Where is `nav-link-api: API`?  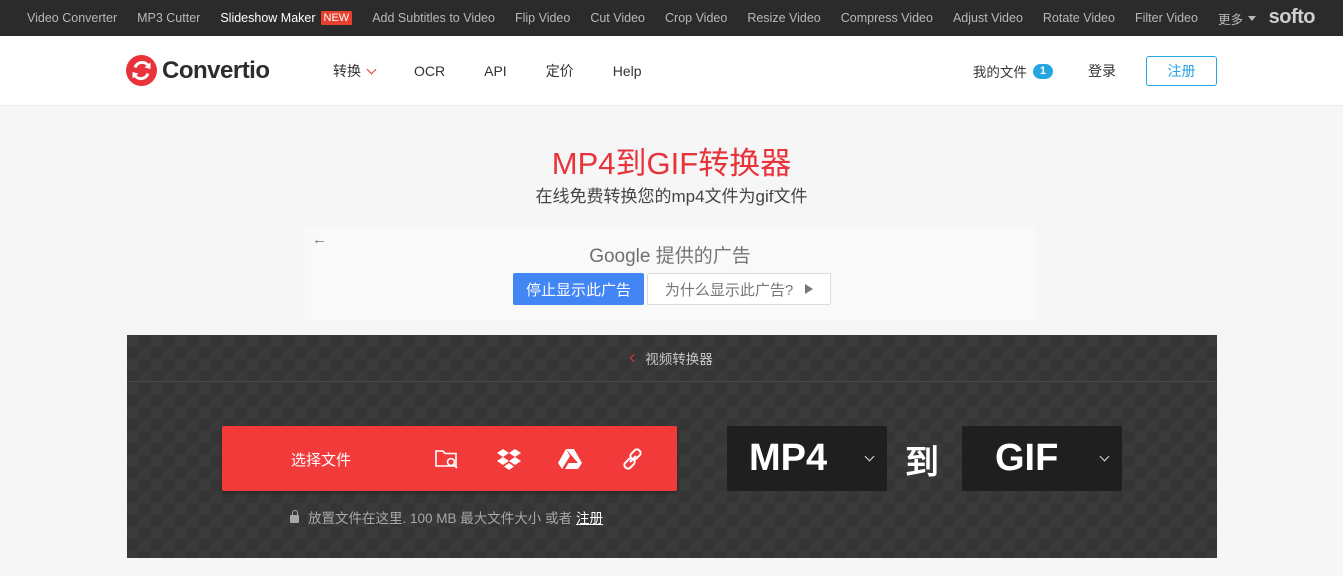
nav-link-api: API is located at coordinates (495, 71).